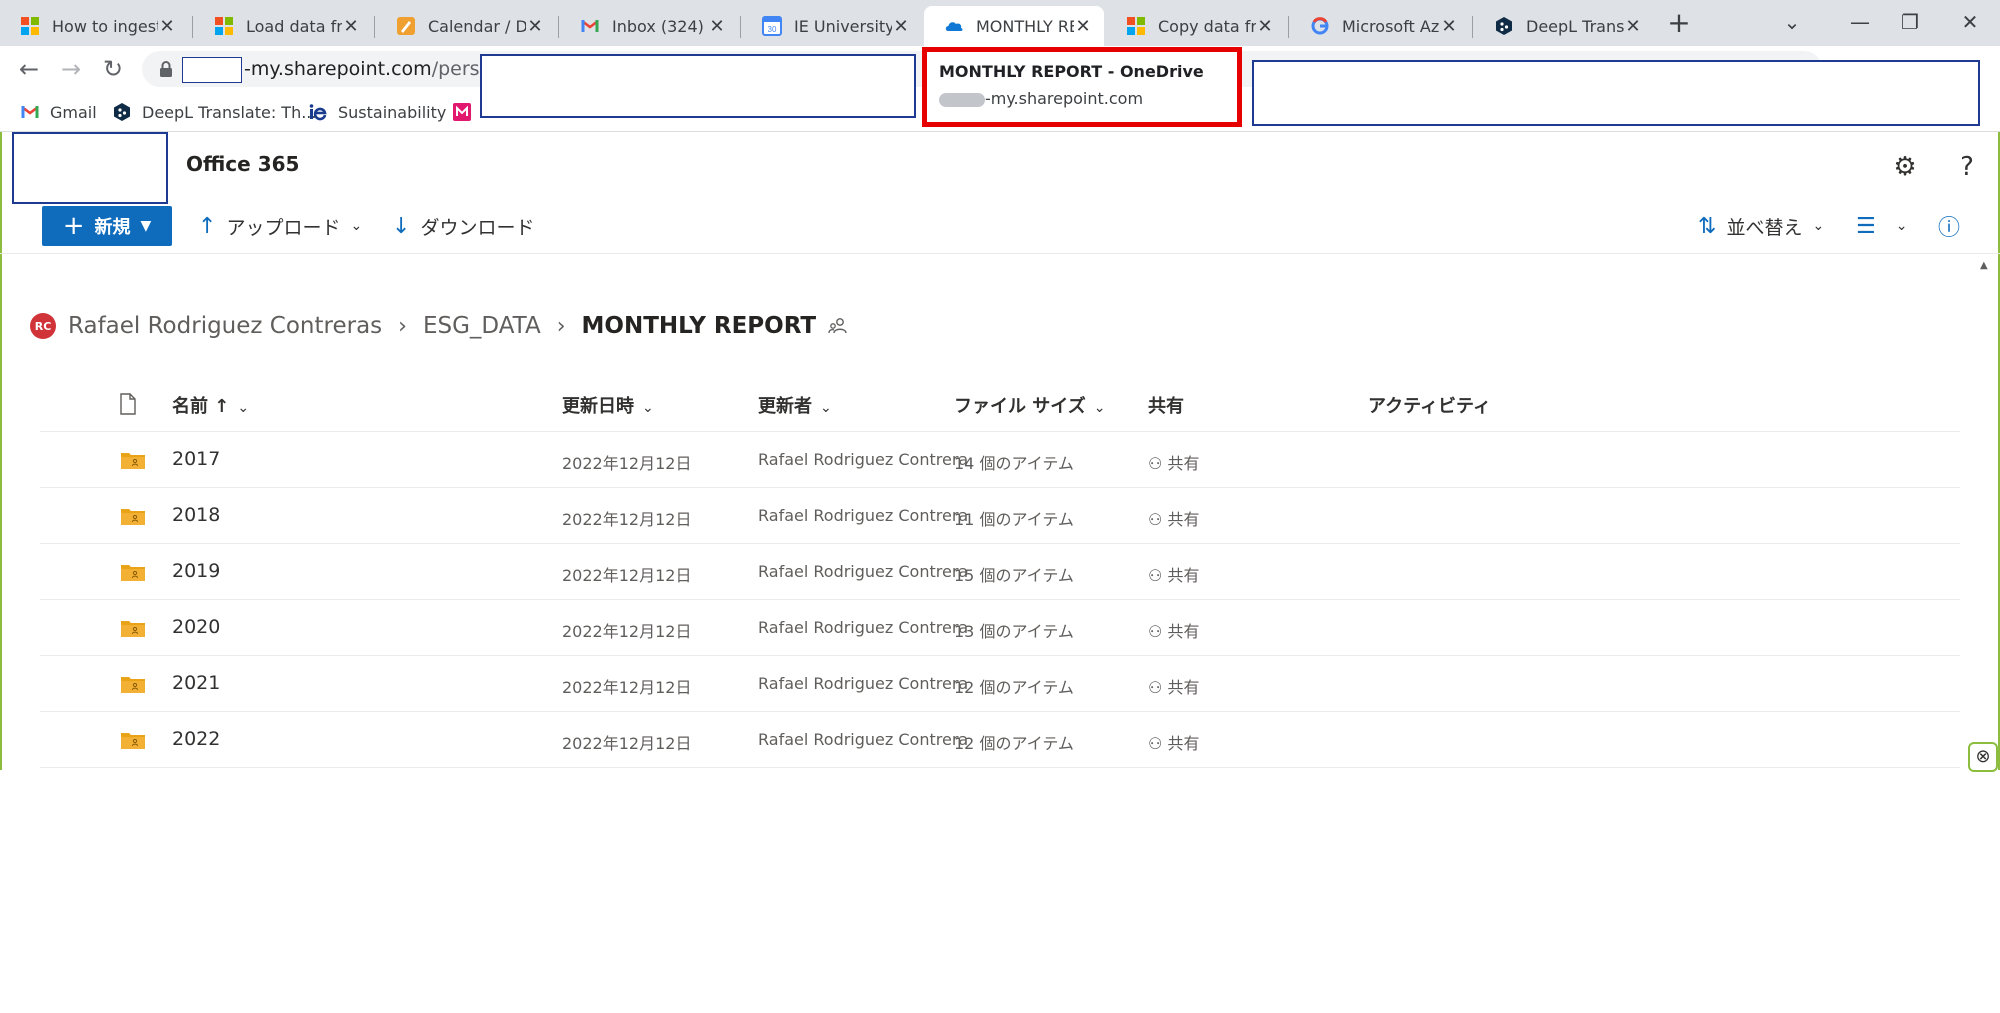 The height and width of the screenshot is (1013, 2000). Describe the element at coordinates (222, 406) in the screenshot. I see `sort-arrow-icon: ↑` at that location.